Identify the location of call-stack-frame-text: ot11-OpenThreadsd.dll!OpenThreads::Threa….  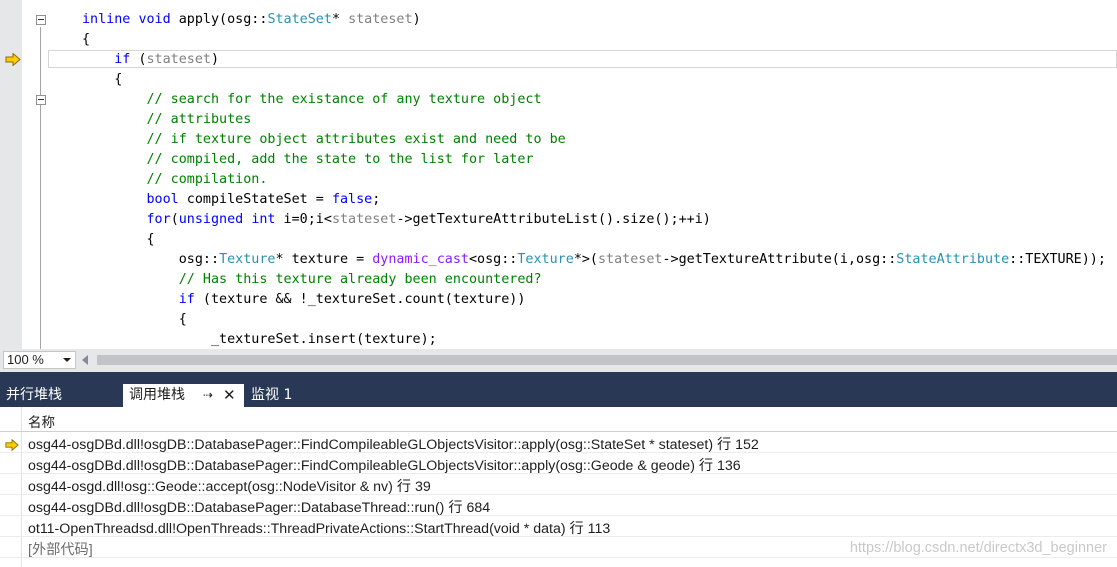
(319, 529).